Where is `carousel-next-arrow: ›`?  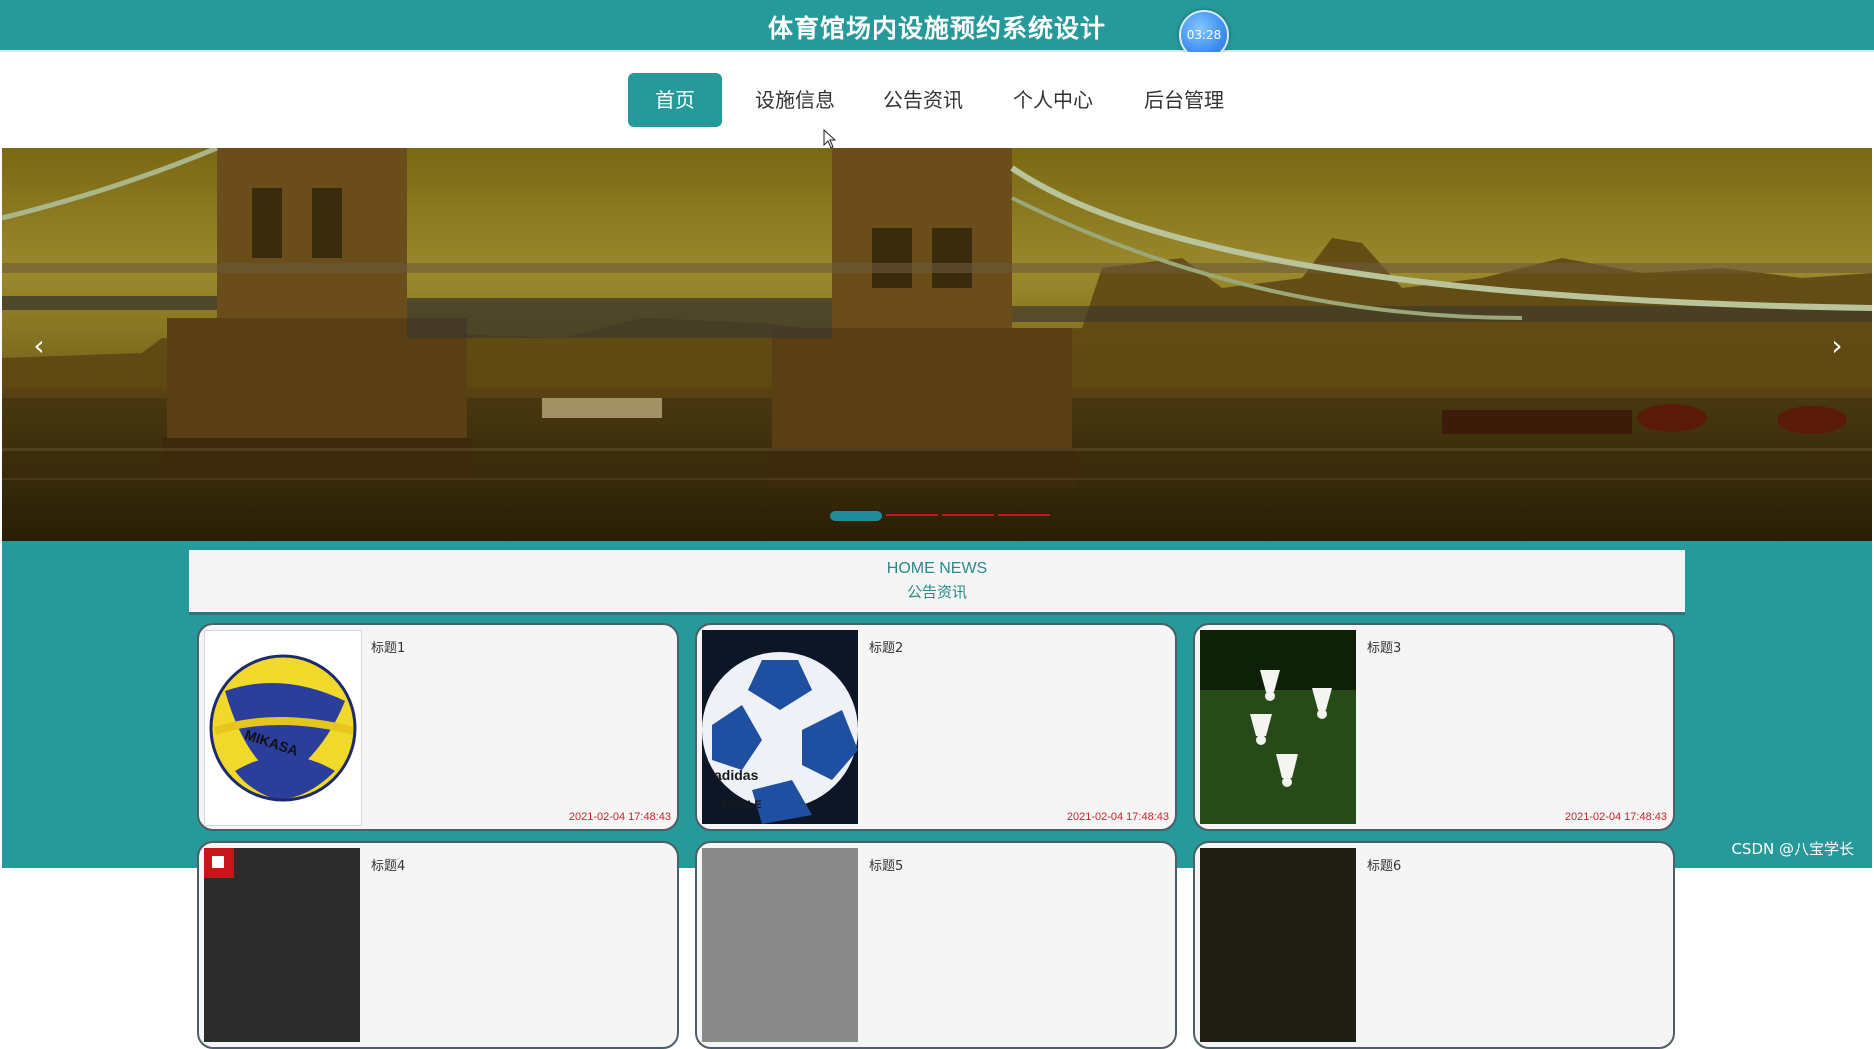
carousel-next-arrow: › is located at coordinates (1837, 346).